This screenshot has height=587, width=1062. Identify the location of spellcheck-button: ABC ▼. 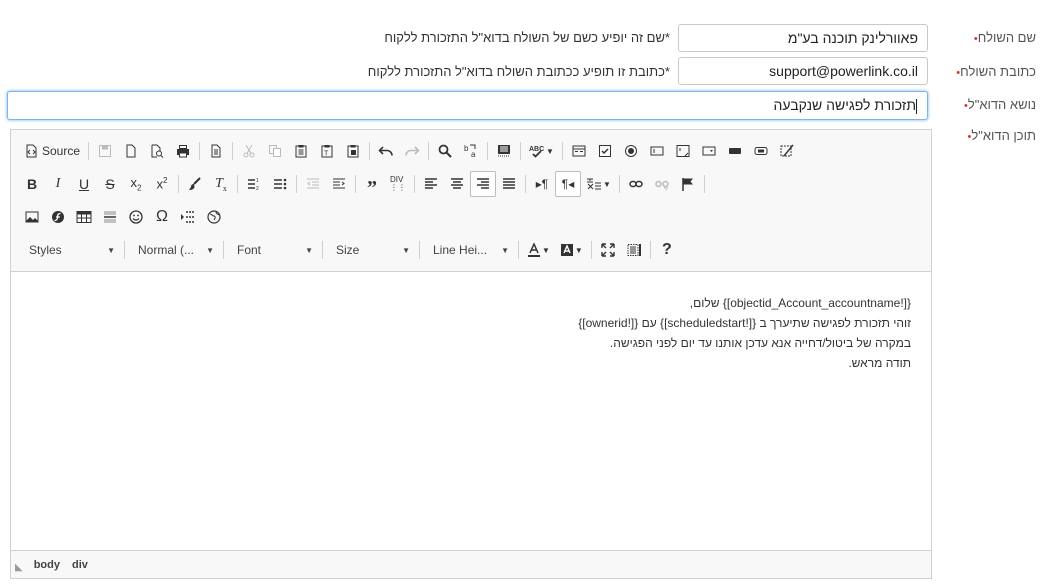
(541, 151).